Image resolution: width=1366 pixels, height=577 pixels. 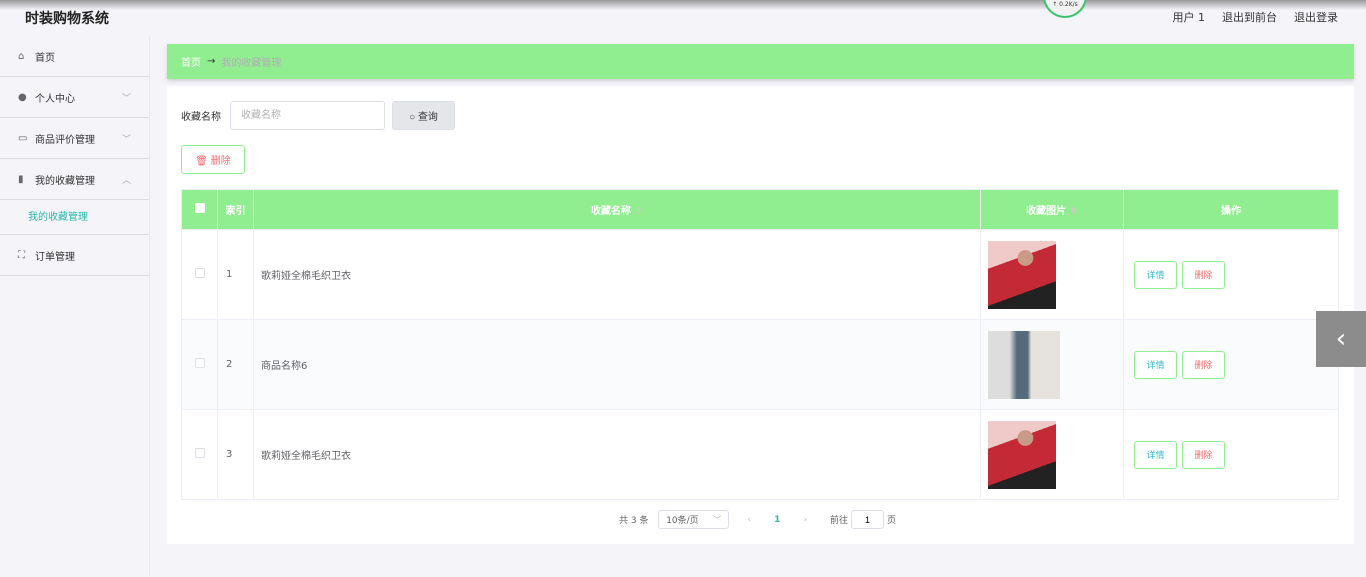 I want to click on table-row: 2 商品名称6 详情 删除, so click(x=760, y=364).